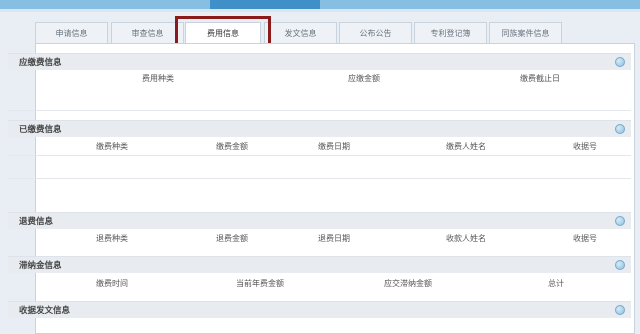 Image resolution: width=640 pixels, height=334 pixels. I want to click on top-bar, so click(320, 4).